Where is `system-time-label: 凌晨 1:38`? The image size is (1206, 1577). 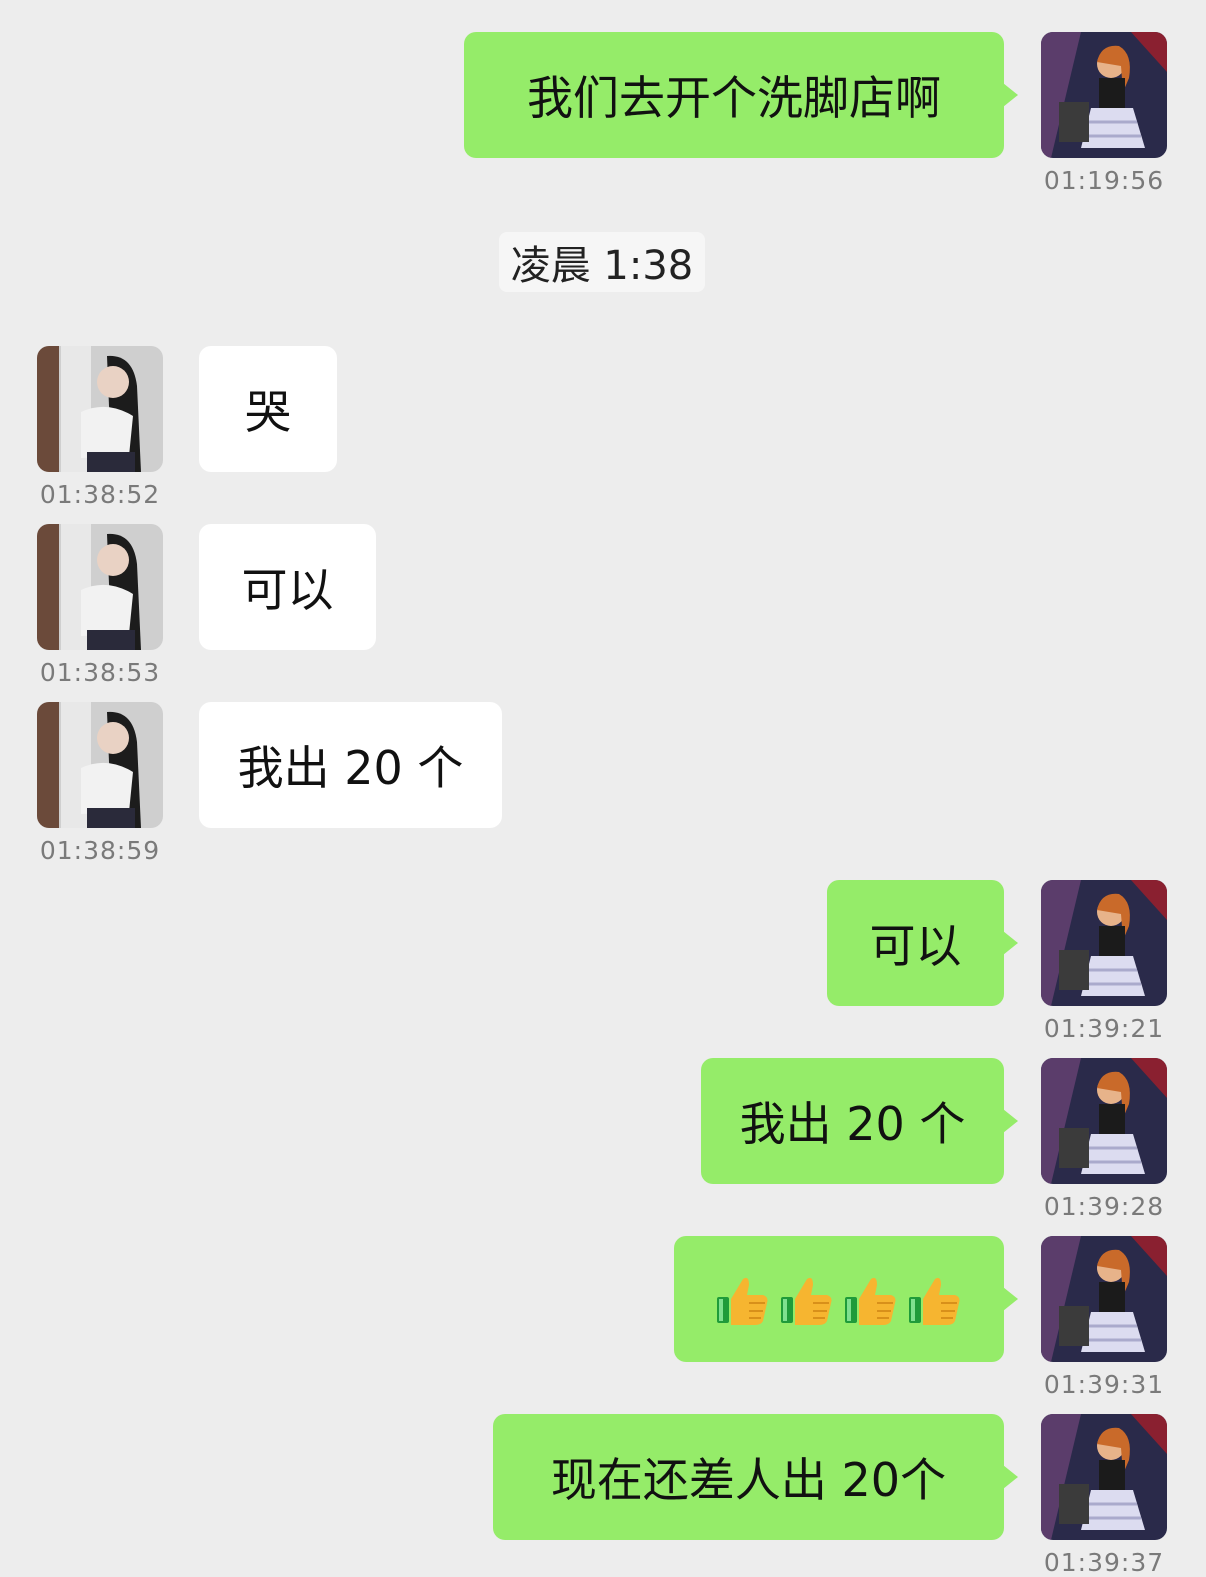
system-time-label: 凌晨 1:38 is located at coordinates (602, 262).